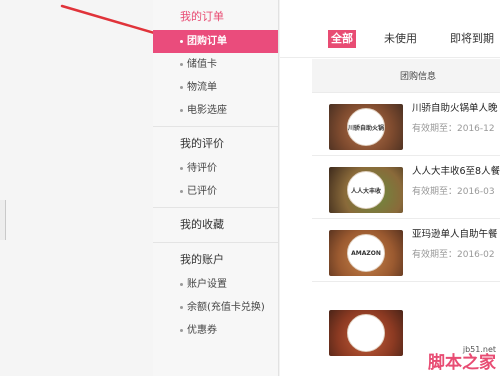  What do you see at coordinates (215, 41) in the screenshot?
I see `sidebar-item-group-orders: 团购订单` at bounding box center [215, 41].